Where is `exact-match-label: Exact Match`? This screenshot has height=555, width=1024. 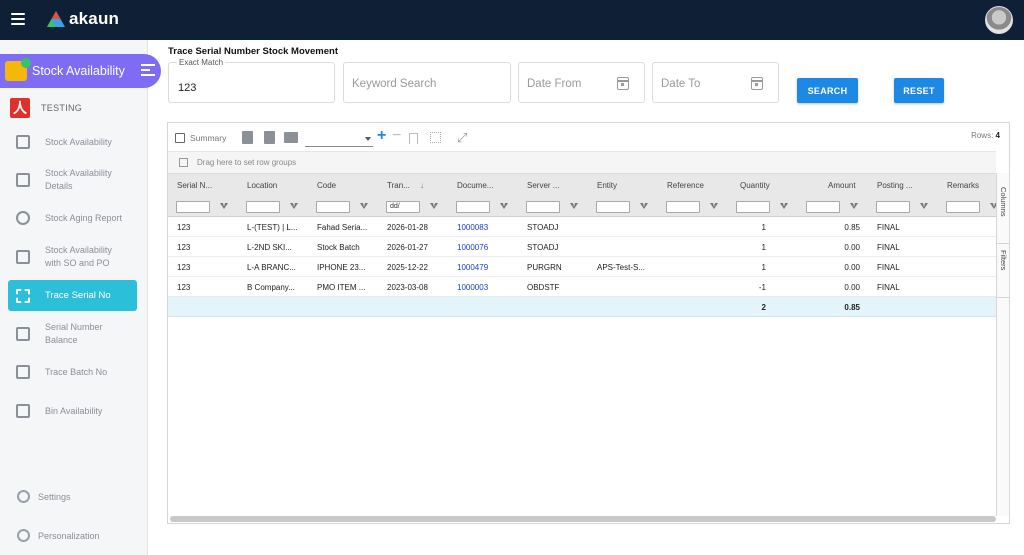 exact-match-label: Exact Match is located at coordinates (201, 62).